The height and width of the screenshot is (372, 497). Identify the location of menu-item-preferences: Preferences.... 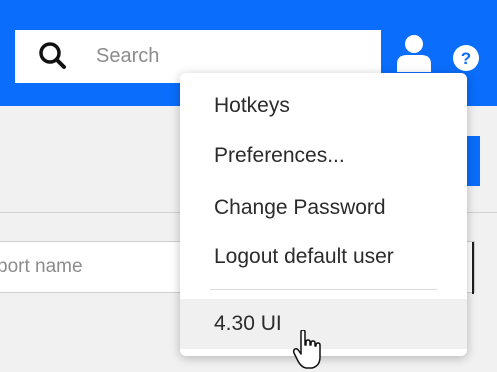
(323, 156).